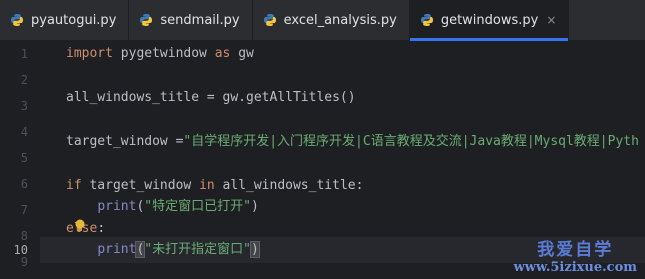  I want to click on watermark-title: 我爱自学, so click(575, 250).